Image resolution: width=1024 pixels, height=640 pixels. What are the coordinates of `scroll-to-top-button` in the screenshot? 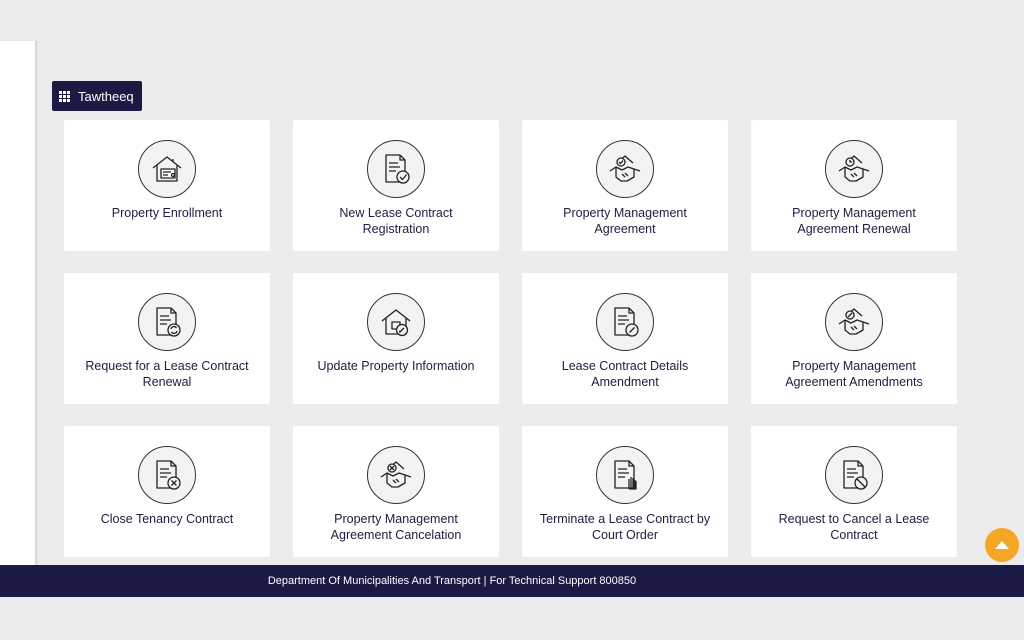 It's located at (1002, 545).